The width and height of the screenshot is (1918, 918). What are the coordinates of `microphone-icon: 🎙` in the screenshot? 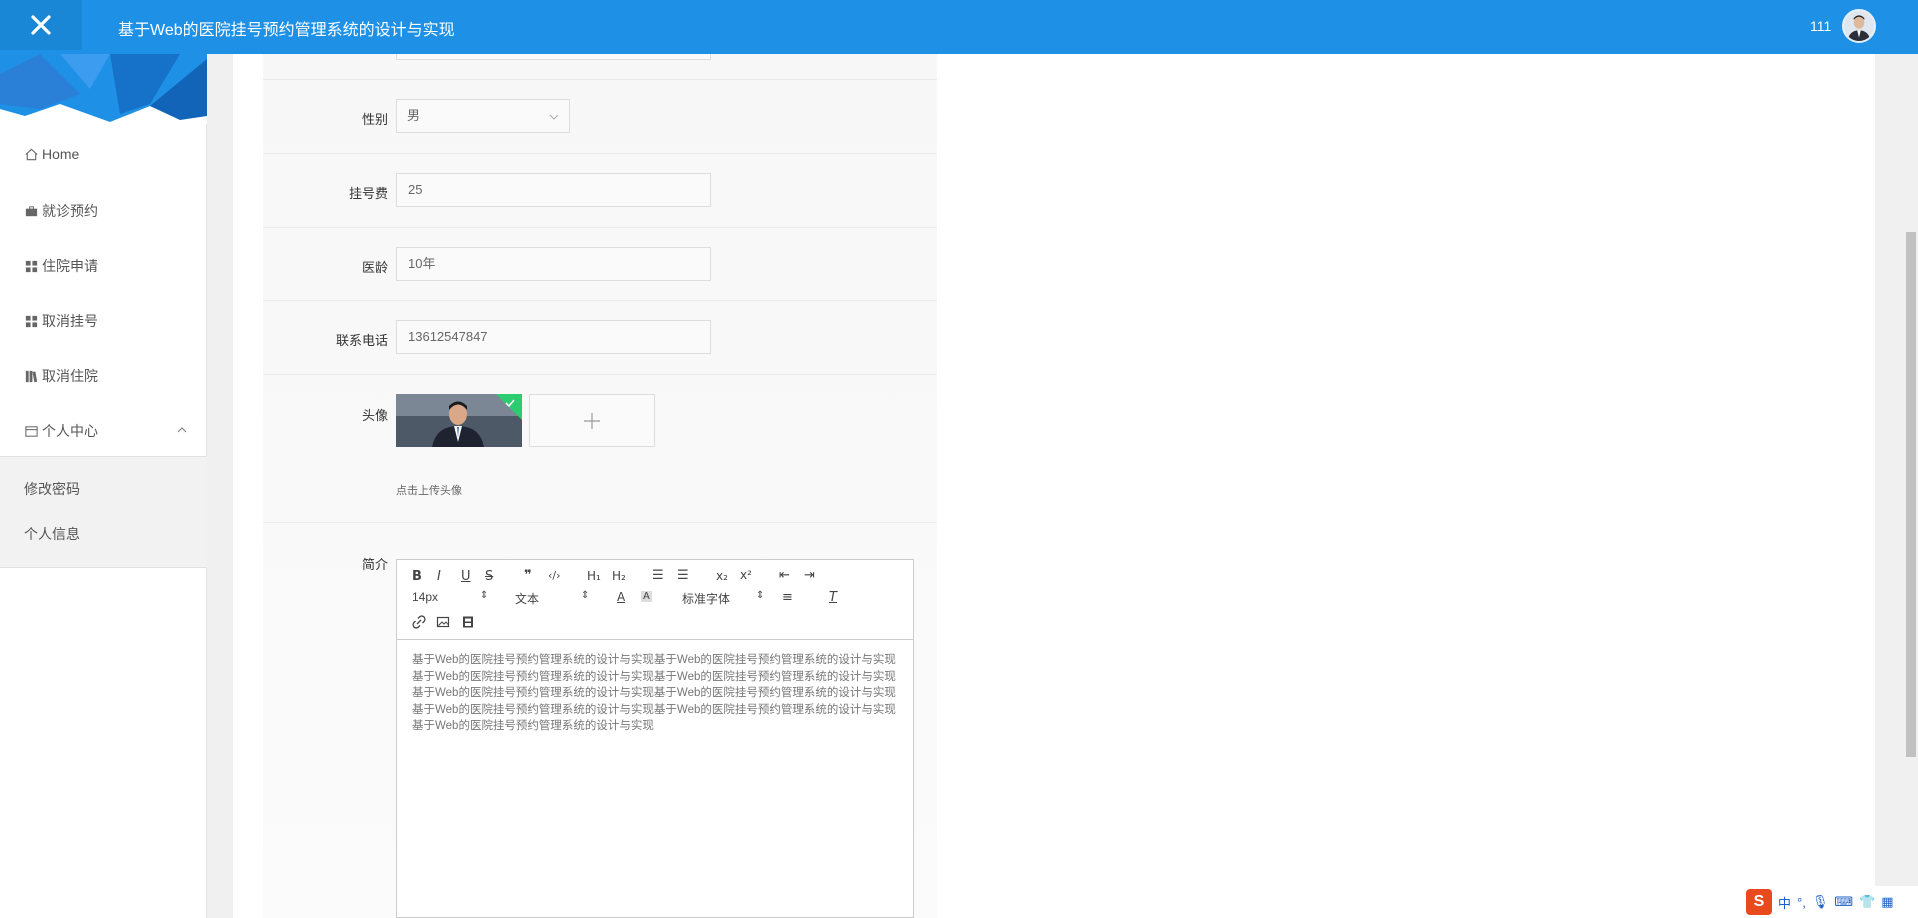 It's located at (1820, 902).